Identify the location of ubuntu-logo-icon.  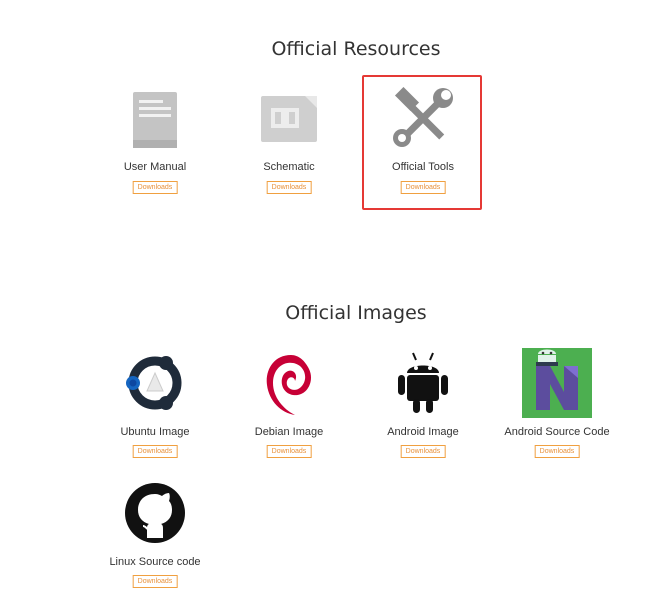
(154, 383).